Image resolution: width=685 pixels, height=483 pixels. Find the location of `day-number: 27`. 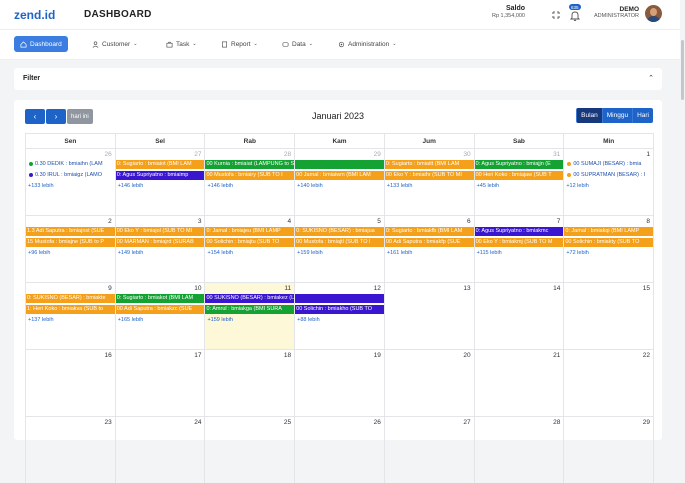

day-number: 27 is located at coordinates (466, 422).